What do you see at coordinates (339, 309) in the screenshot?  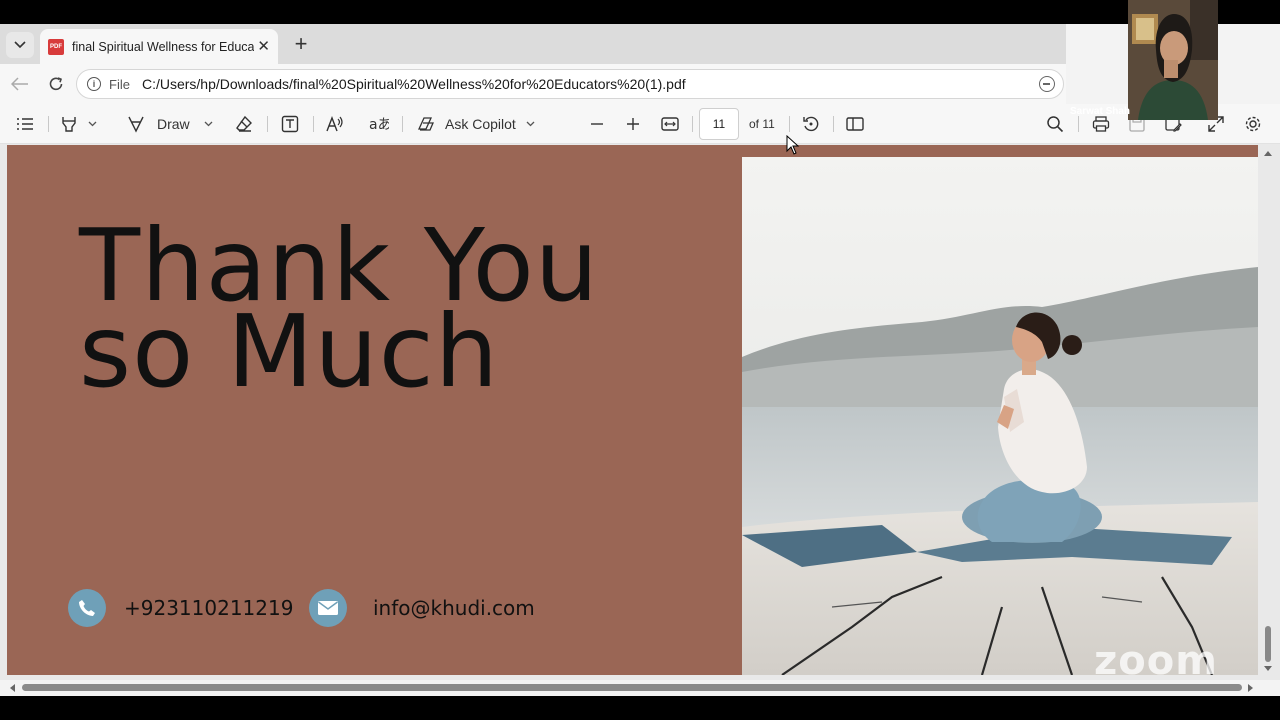 I see `slide-heading: Thank You so Much` at bounding box center [339, 309].